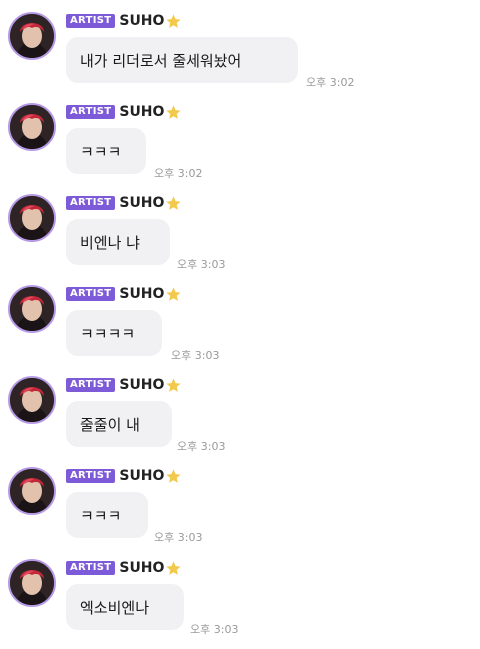 The width and height of the screenshot is (480, 649). What do you see at coordinates (240, 507) in the screenshot?
I see `chat-message: ARTIST SUHO ㅋㅋㅋ 오후 3:03` at bounding box center [240, 507].